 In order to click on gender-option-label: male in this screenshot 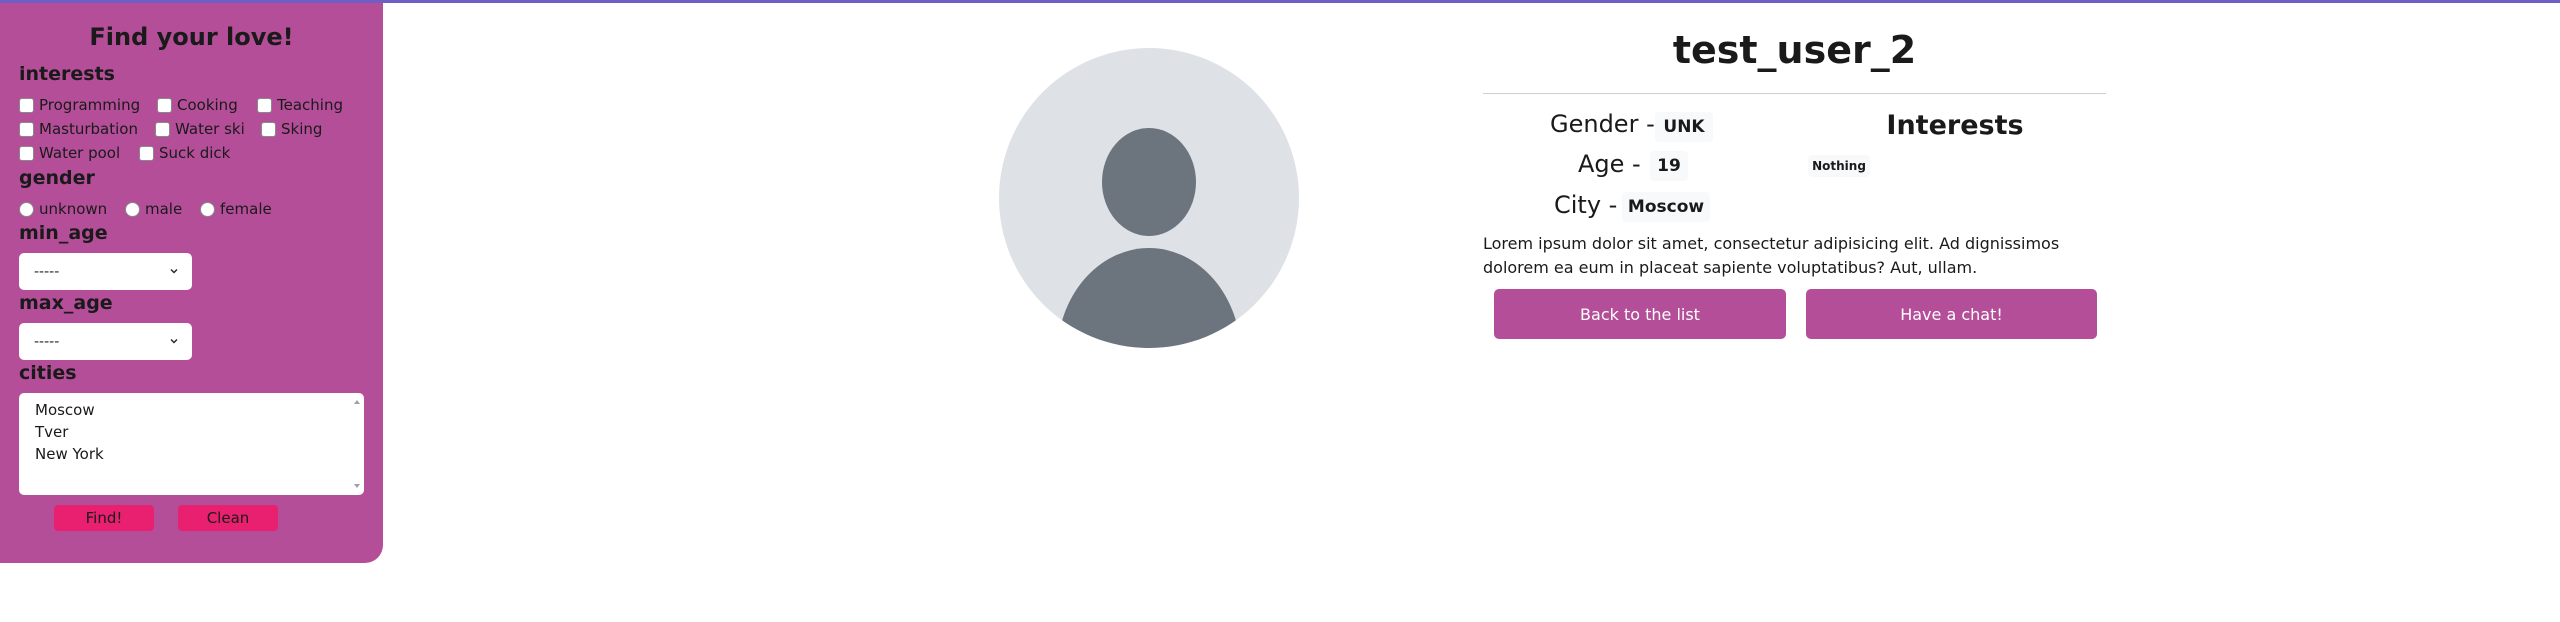, I will do `click(164, 209)`.